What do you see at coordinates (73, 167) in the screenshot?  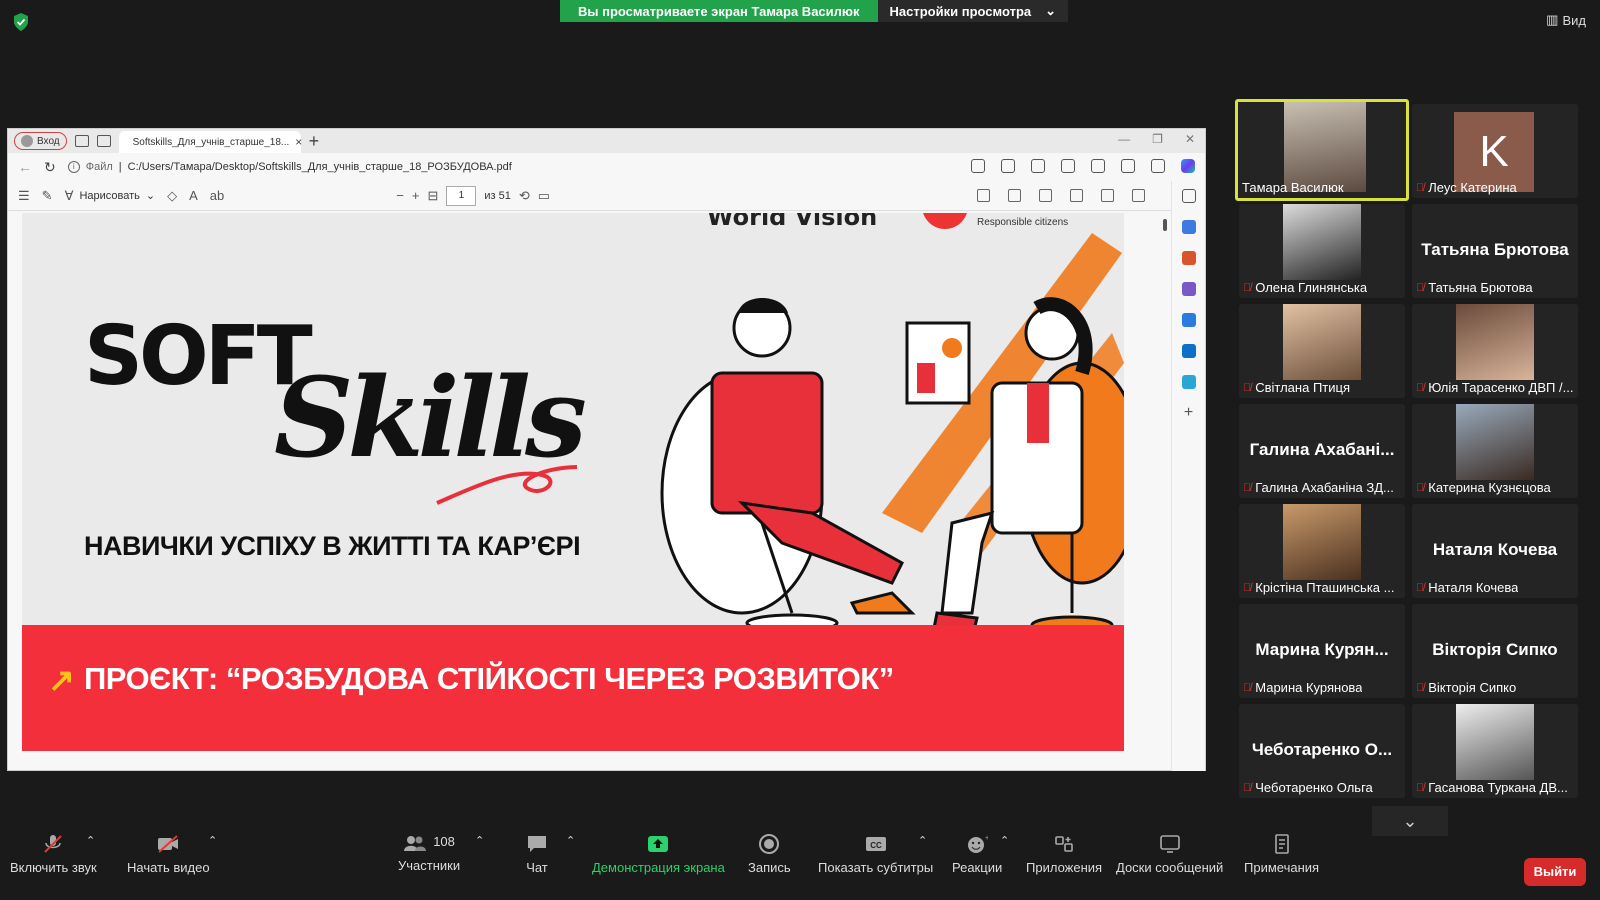 I see `info-icon: i` at bounding box center [73, 167].